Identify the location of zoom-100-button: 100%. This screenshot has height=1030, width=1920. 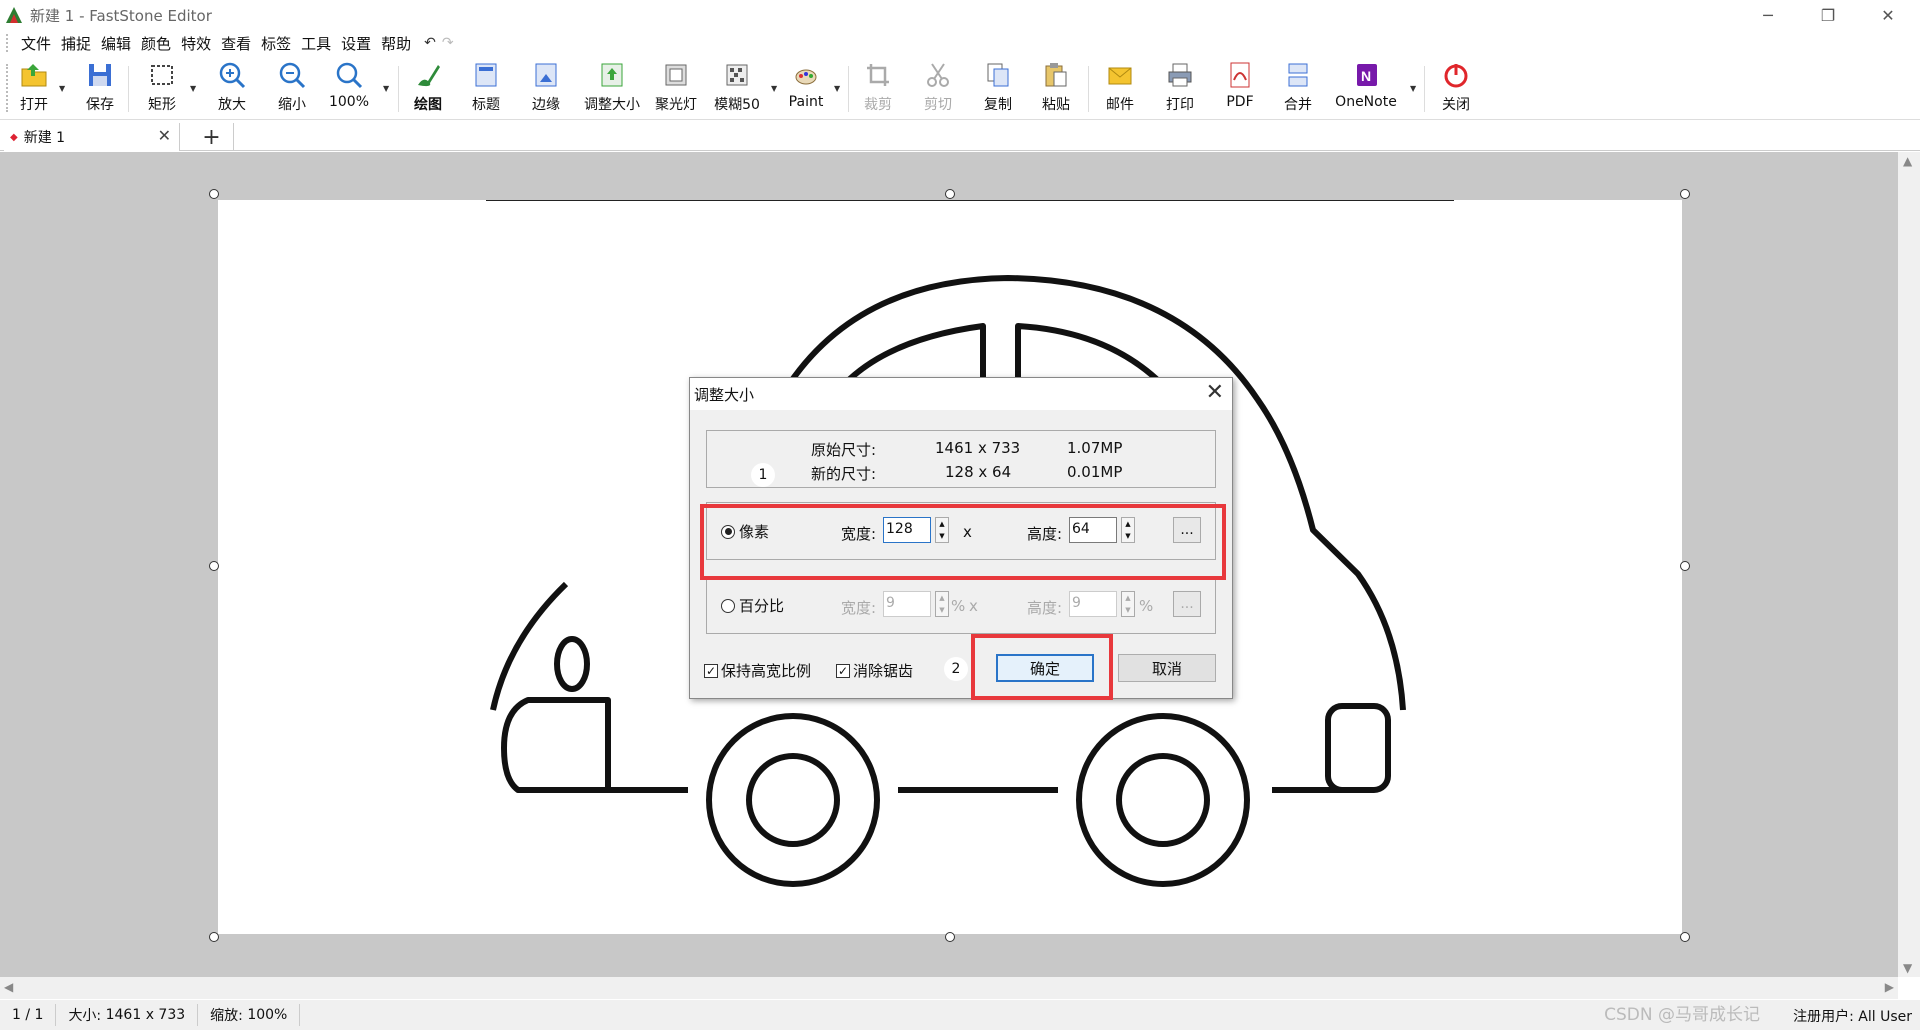
(349, 89).